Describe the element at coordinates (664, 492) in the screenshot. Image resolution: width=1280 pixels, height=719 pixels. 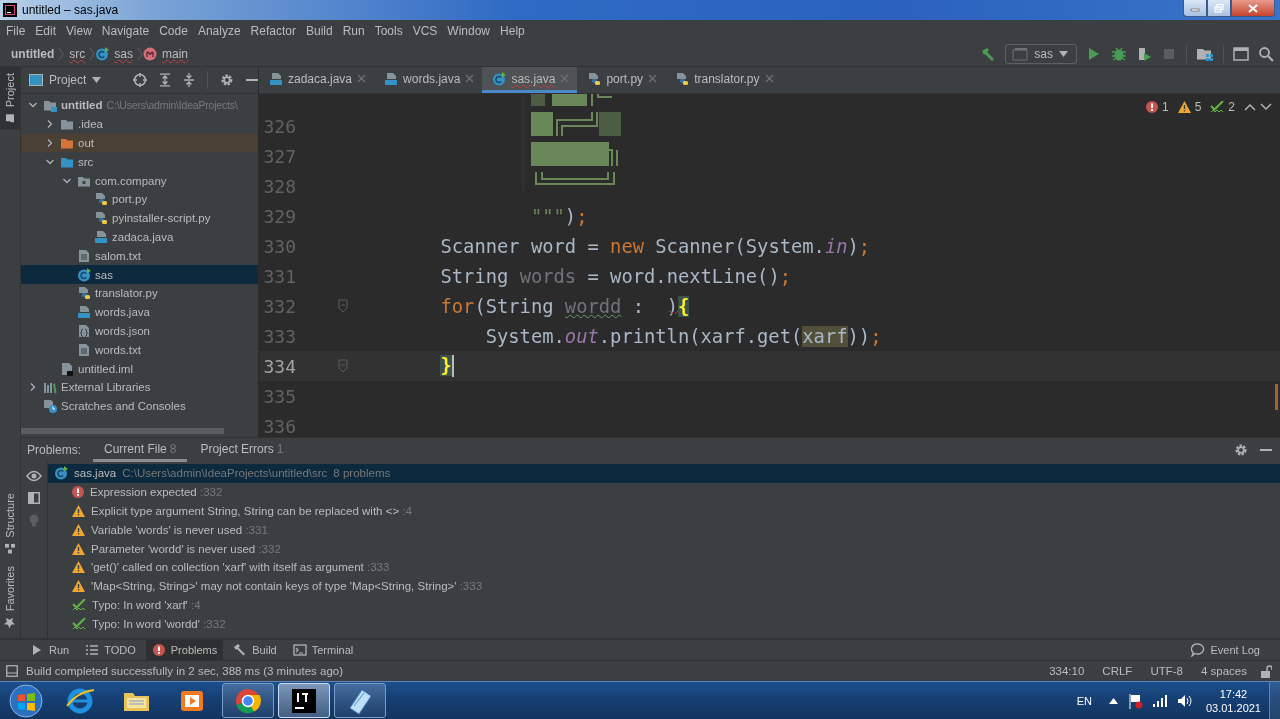
I see `problem-item: Expression expected :332` at that location.